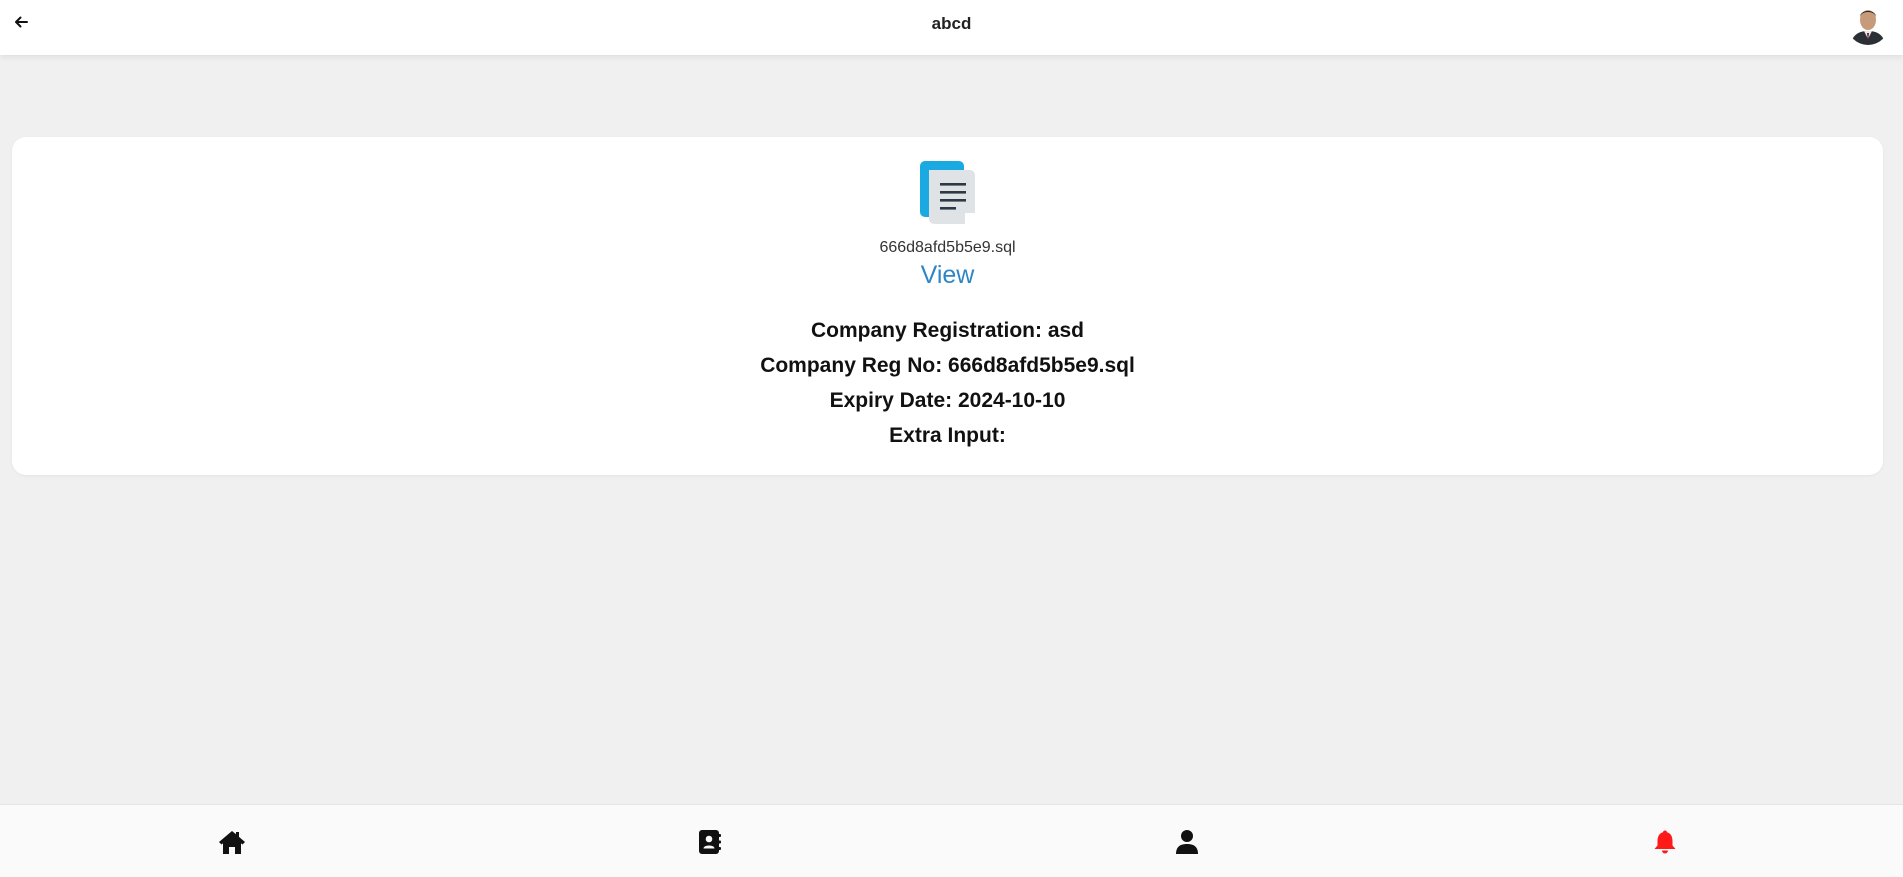 The image size is (1903, 877). I want to click on page-title: abcd, so click(951, 23).